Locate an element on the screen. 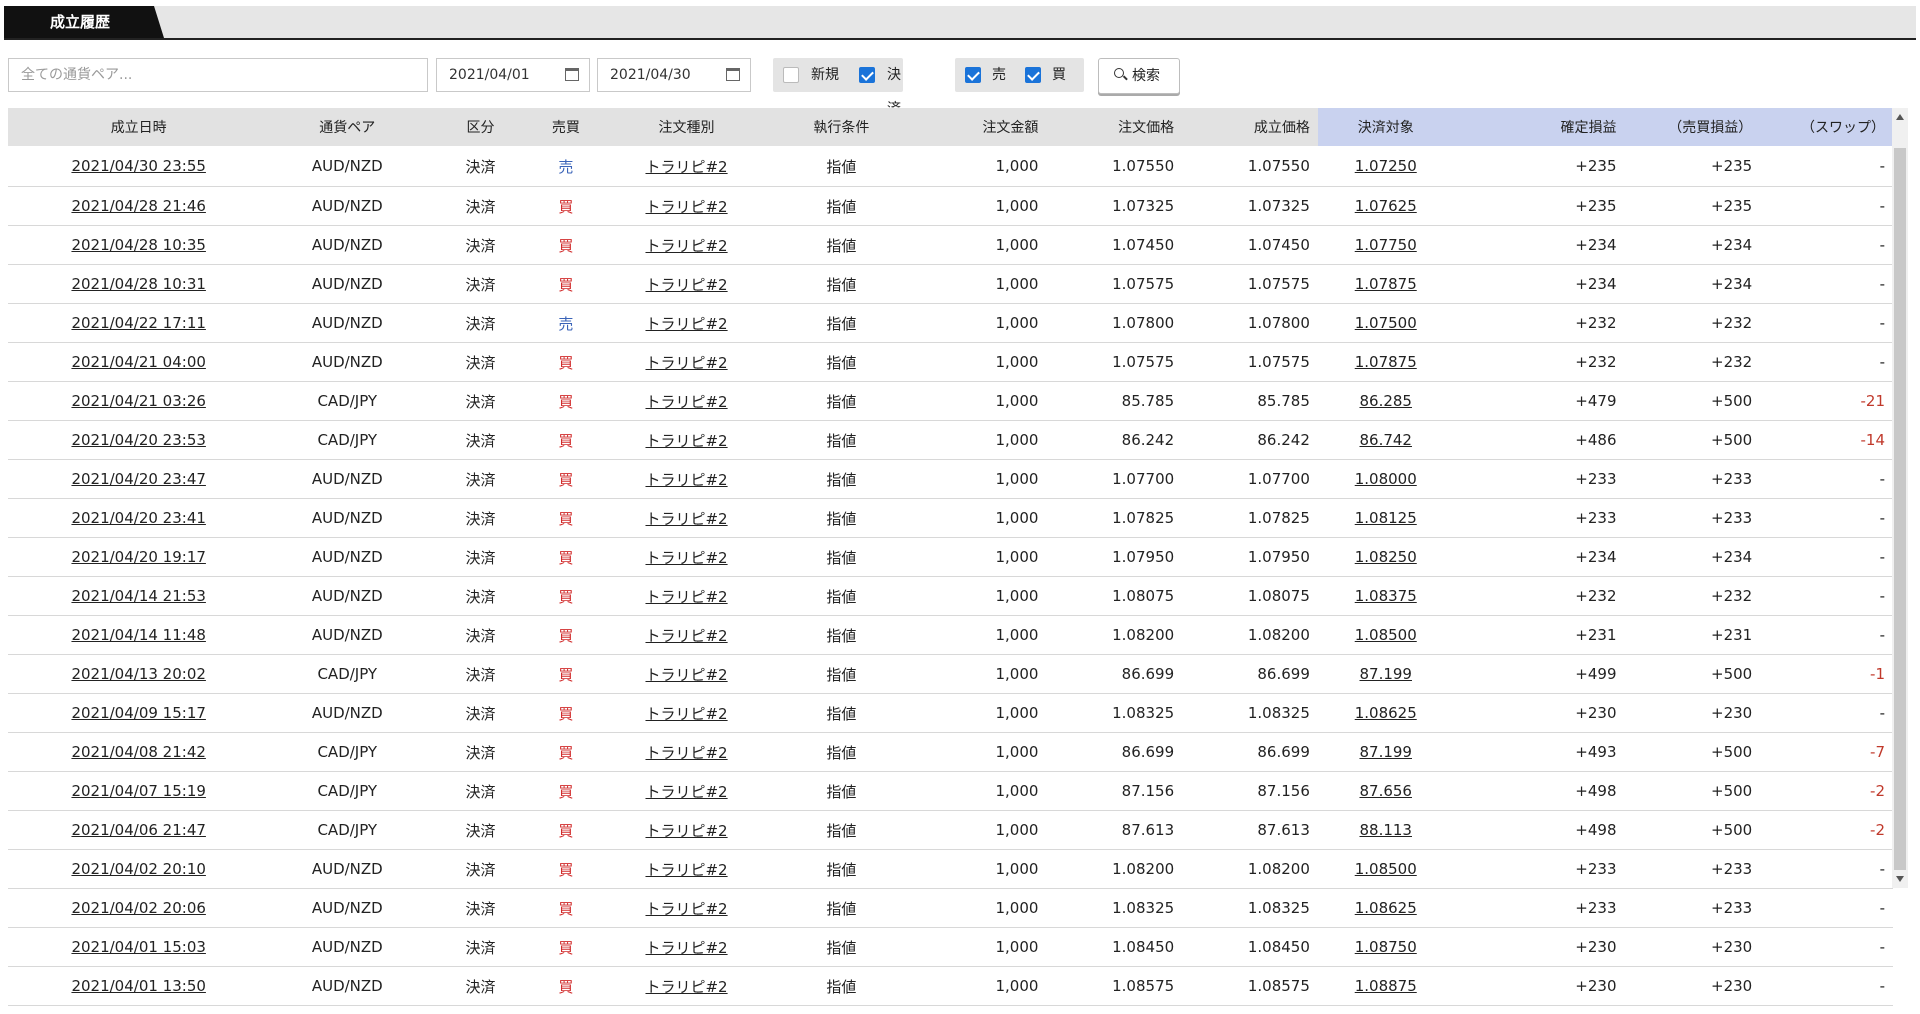 The height and width of the screenshot is (1014, 1920). new-checkbox is located at coordinates (791, 75).